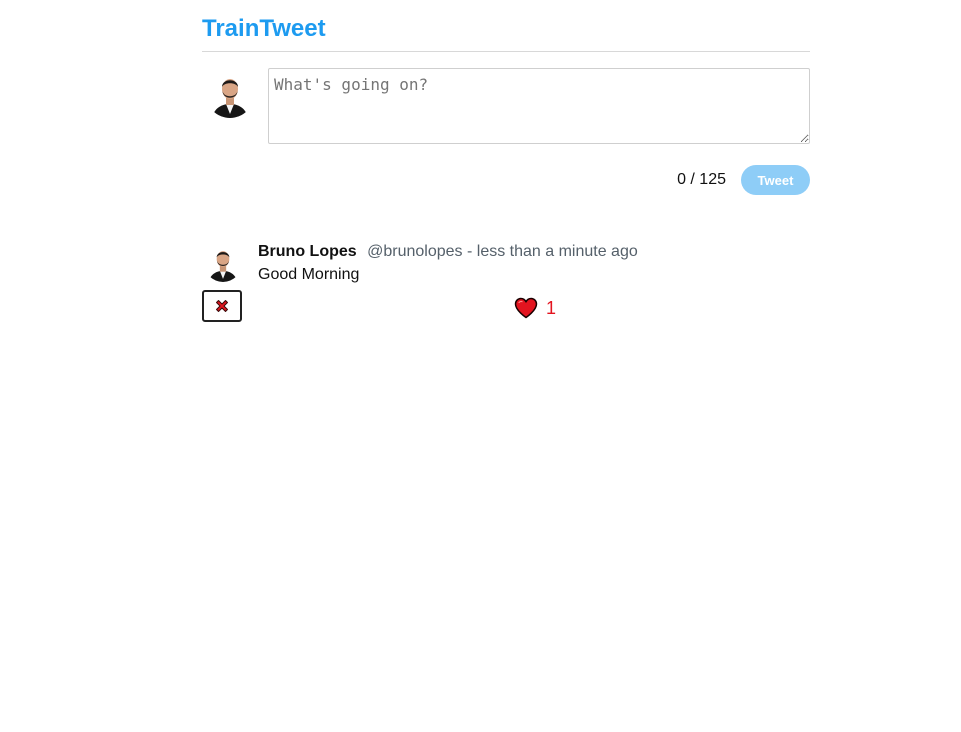 The image size is (961, 732). I want to click on header-divider, so click(506, 51).